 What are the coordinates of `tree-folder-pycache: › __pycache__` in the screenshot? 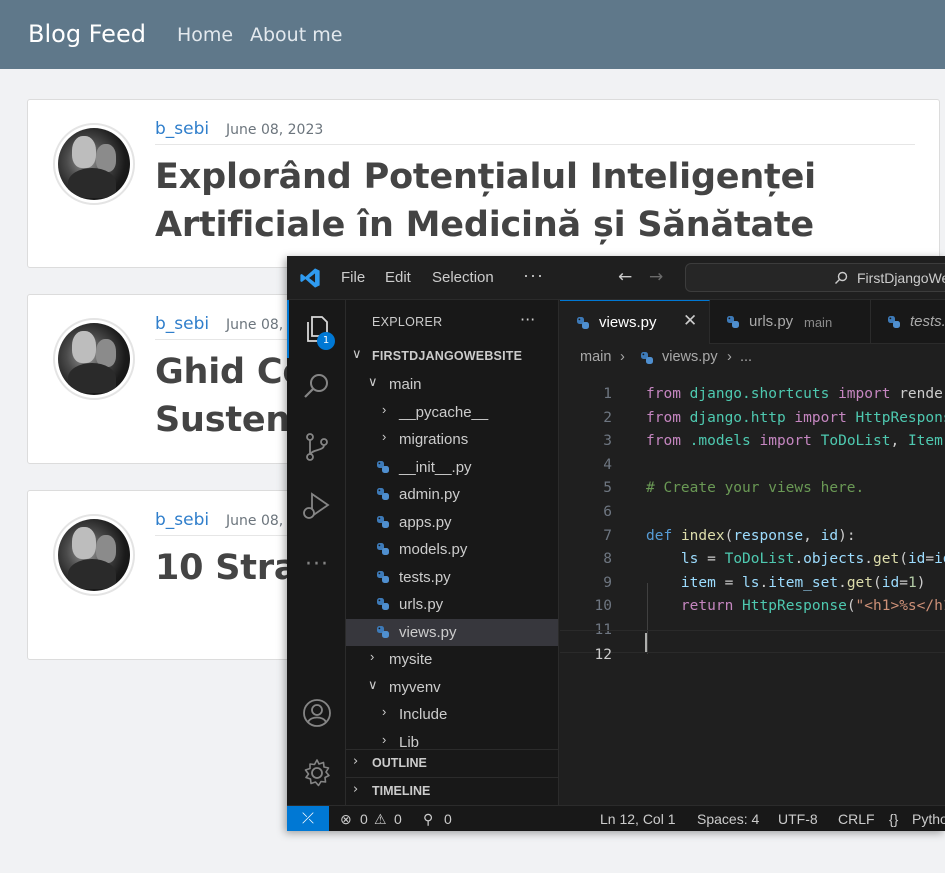 It's located at (452, 412).